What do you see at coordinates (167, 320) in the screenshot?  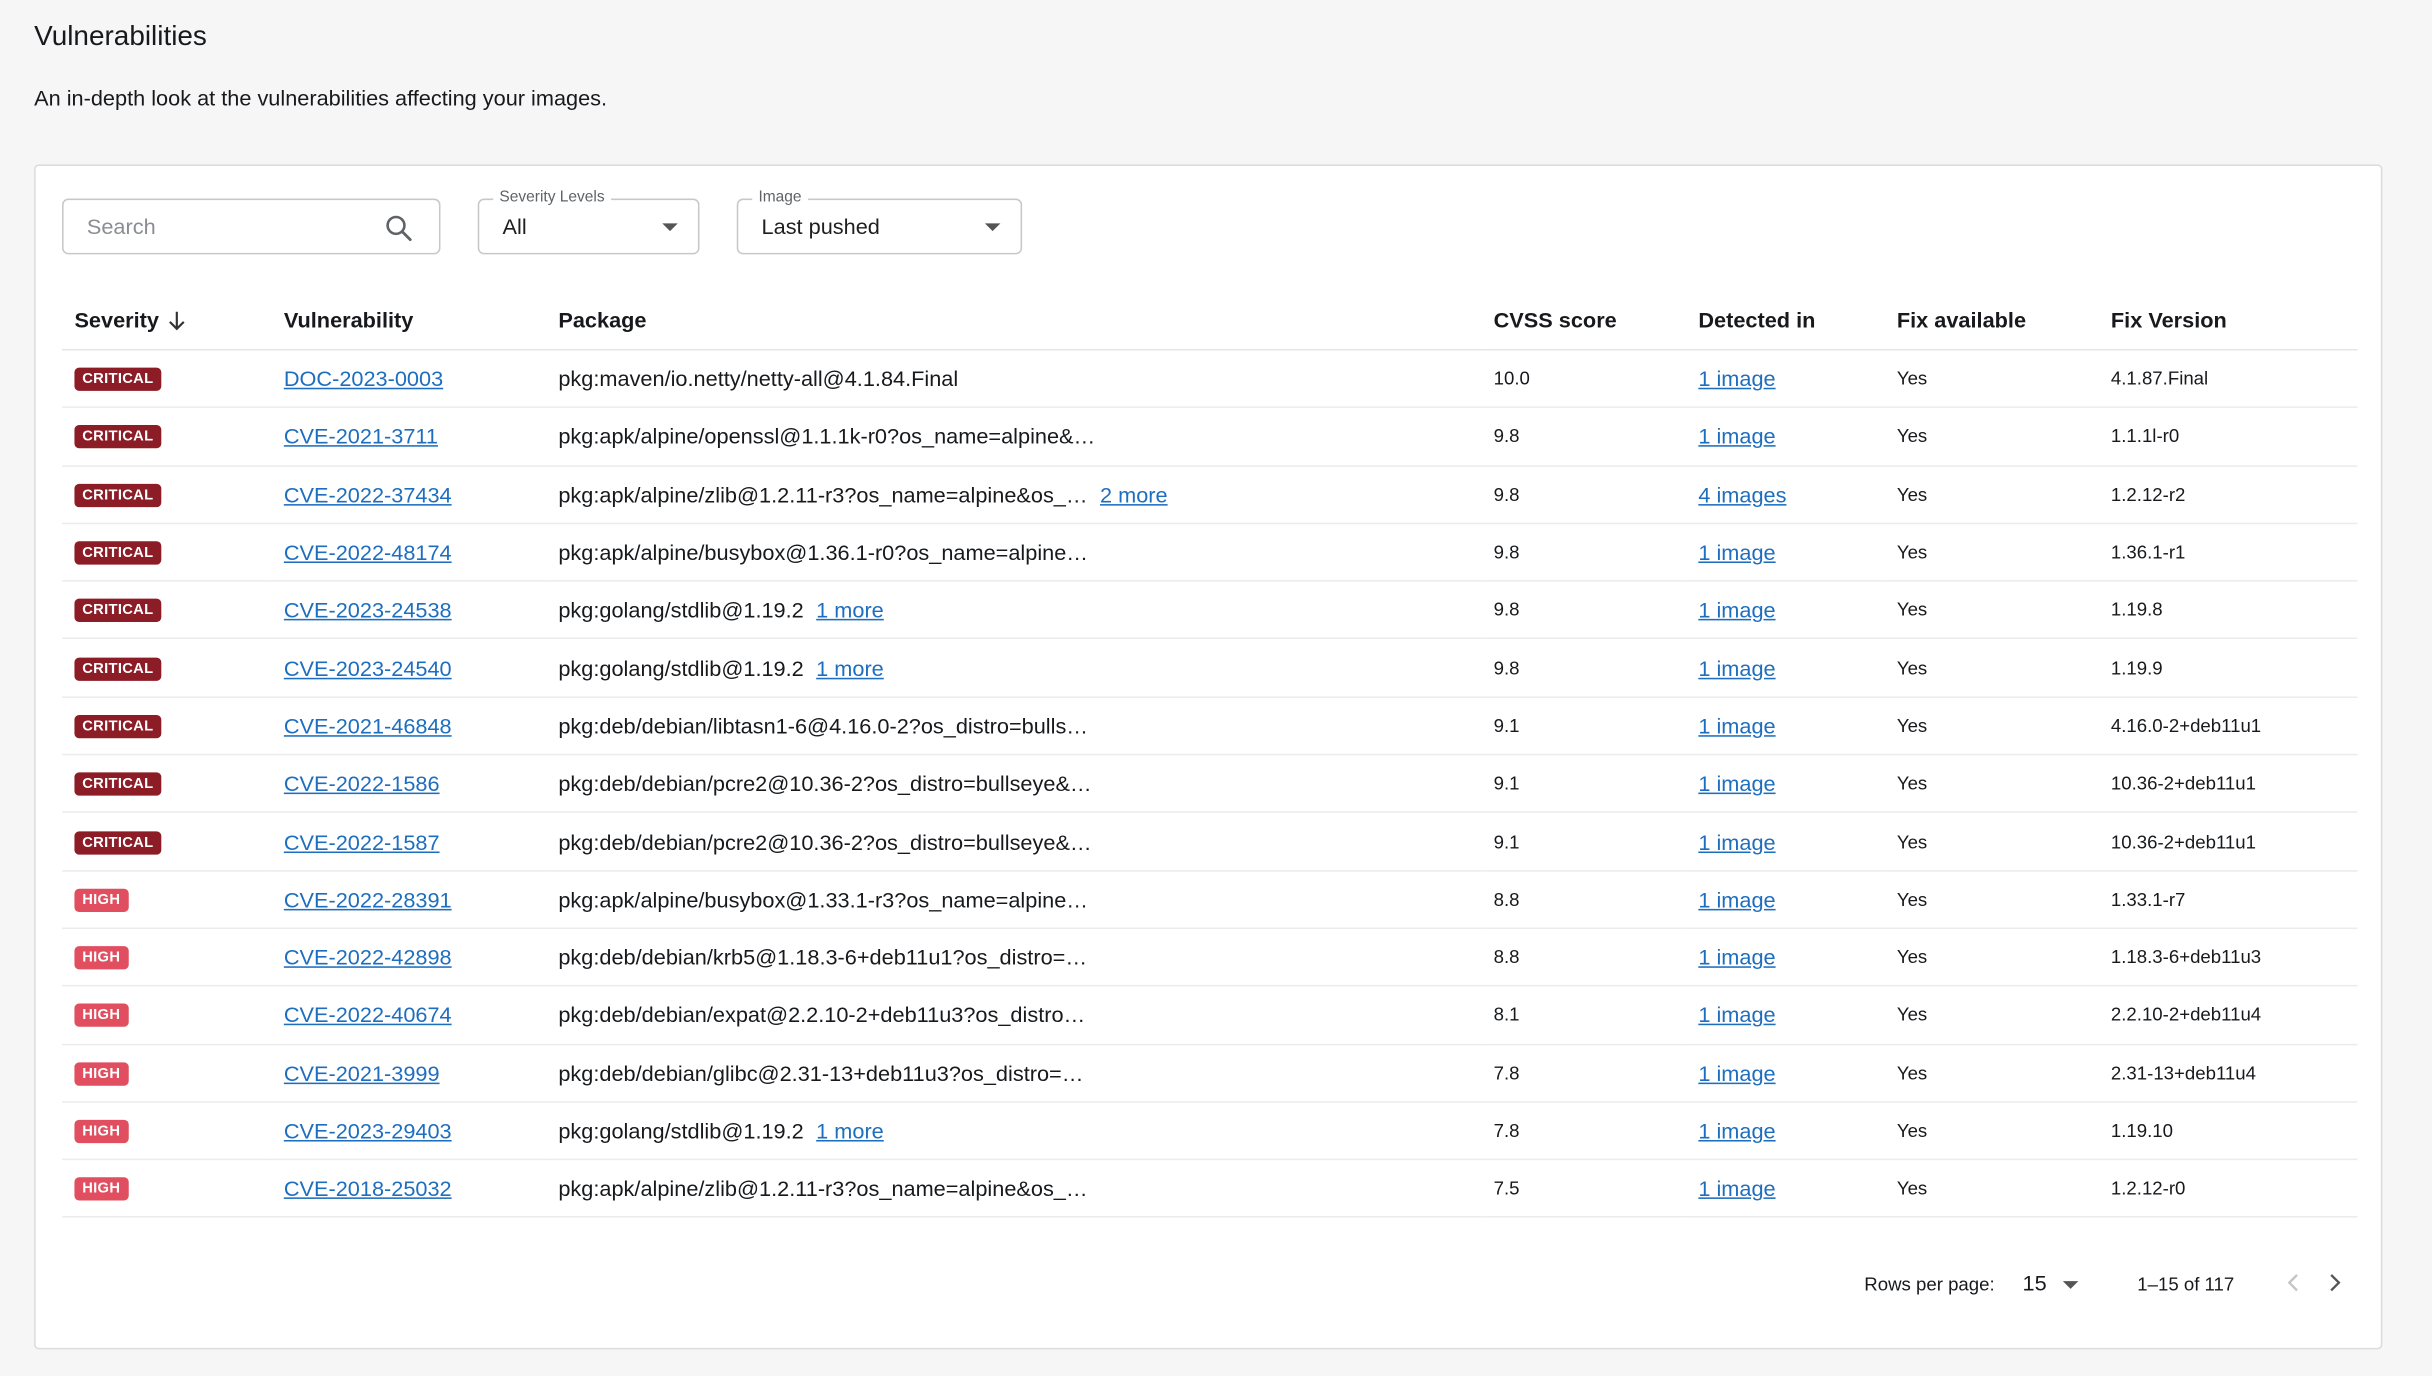 I see `column-header-severity: Severity` at bounding box center [167, 320].